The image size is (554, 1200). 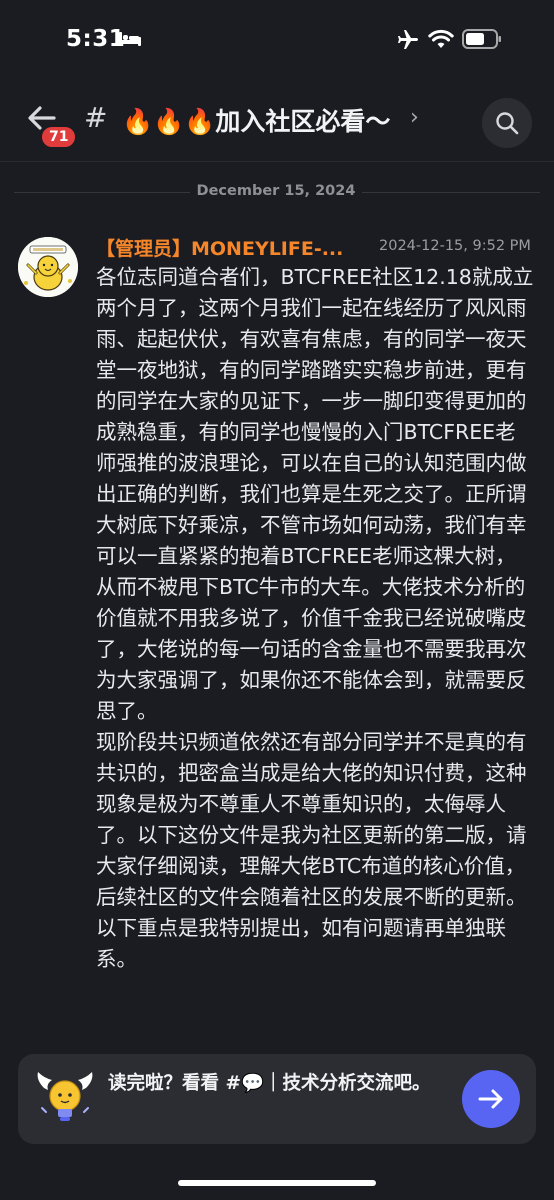 What do you see at coordinates (96, 117) in the screenshot?
I see `channel-hash-icon: #` at bounding box center [96, 117].